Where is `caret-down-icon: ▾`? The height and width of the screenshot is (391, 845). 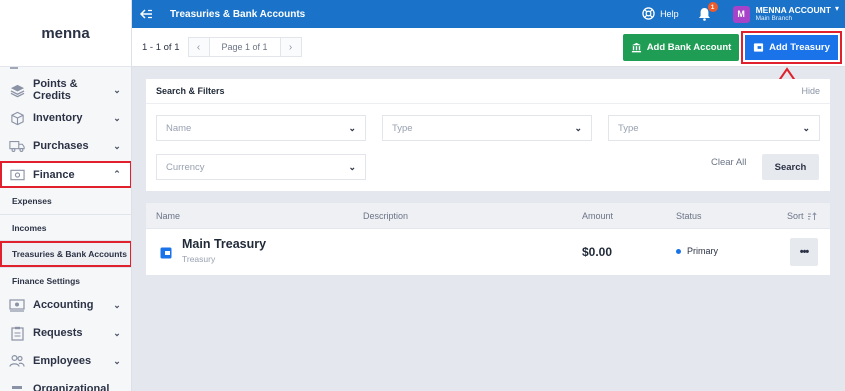
caret-down-icon: ▾ is located at coordinates (837, 8).